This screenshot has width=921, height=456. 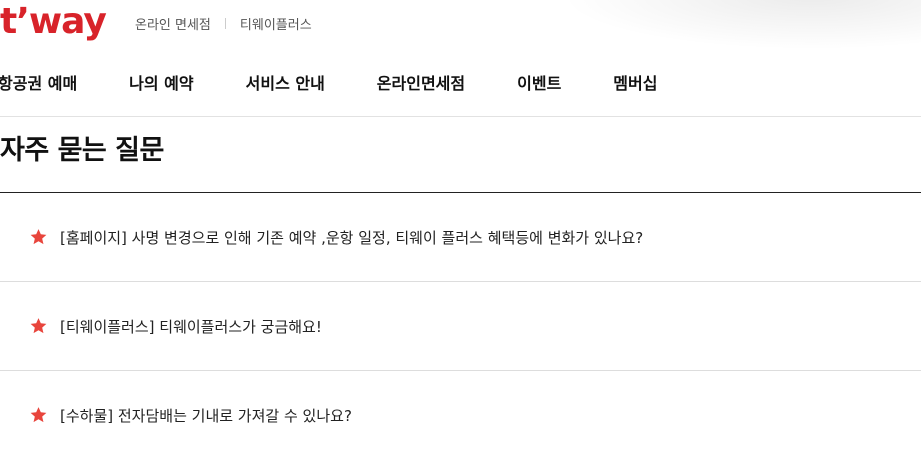 I want to click on util-divider, so click(x=225, y=23).